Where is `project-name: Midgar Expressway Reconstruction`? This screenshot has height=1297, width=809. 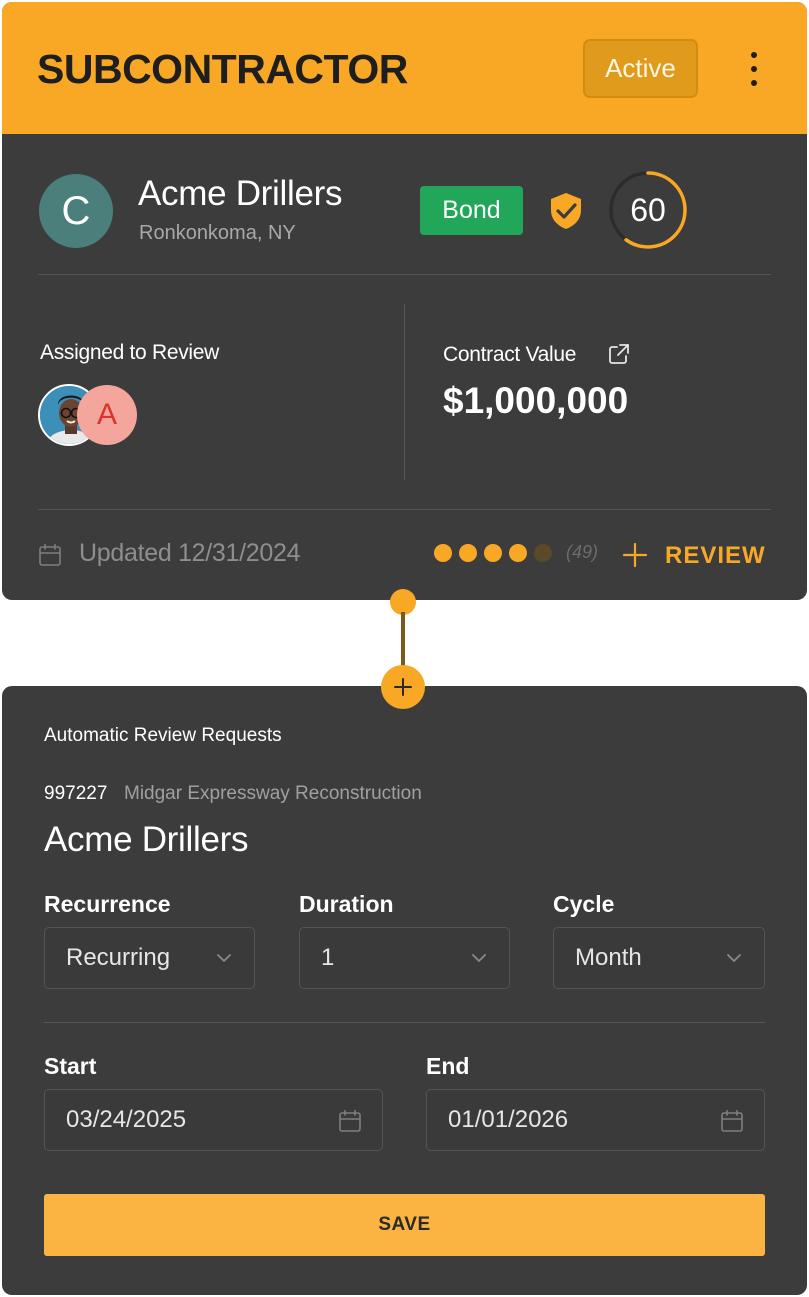 project-name: Midgar Expressway Reconstruction is located at coordinates (273, 793).